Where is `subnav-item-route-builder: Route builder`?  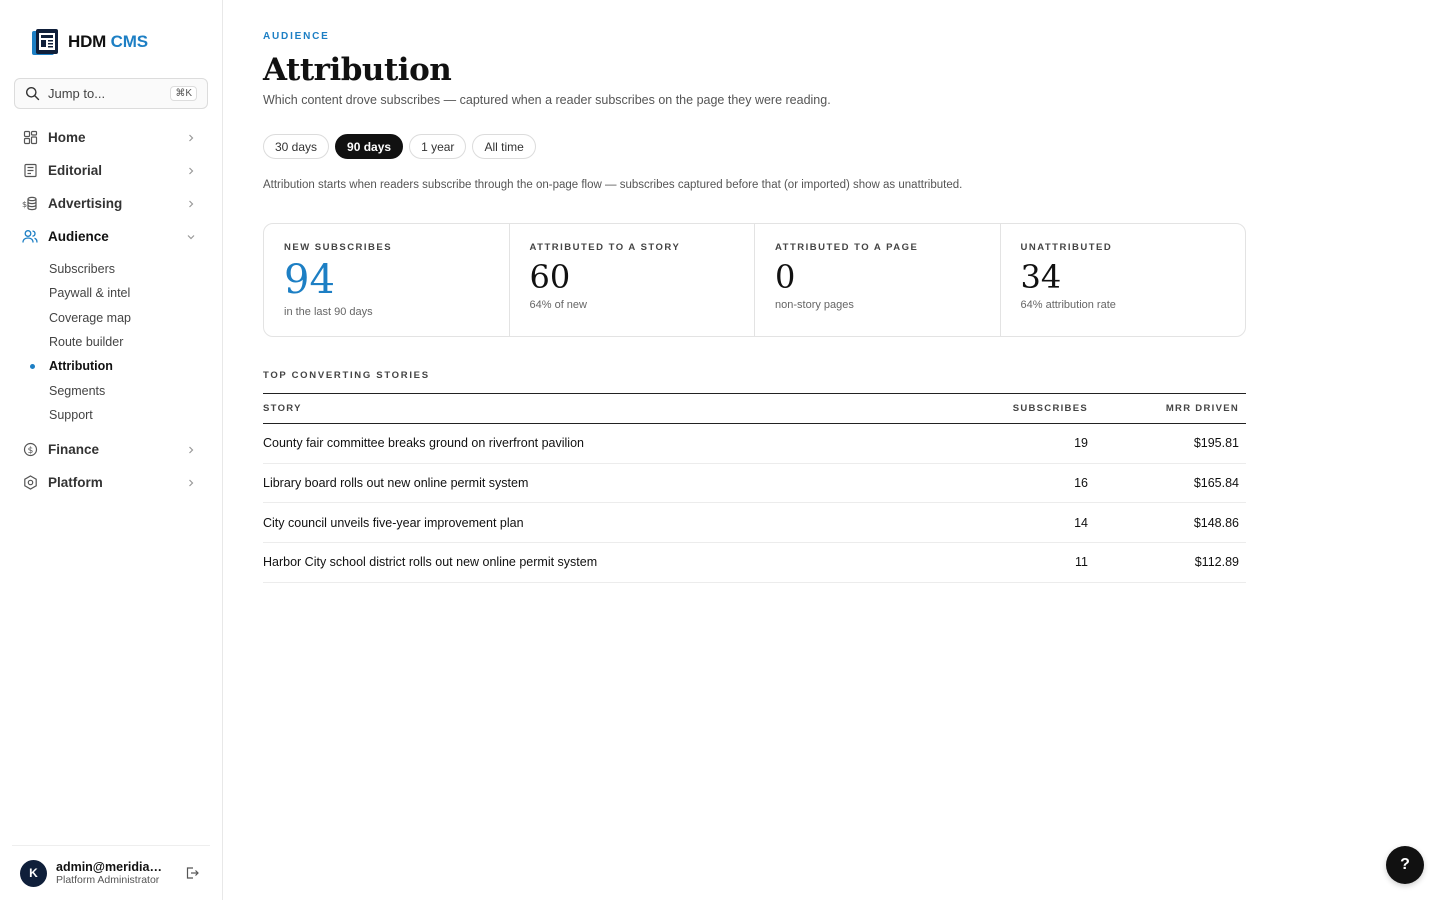 subnav-item-route-builder: Route builder is located at coordinates (111, 342).